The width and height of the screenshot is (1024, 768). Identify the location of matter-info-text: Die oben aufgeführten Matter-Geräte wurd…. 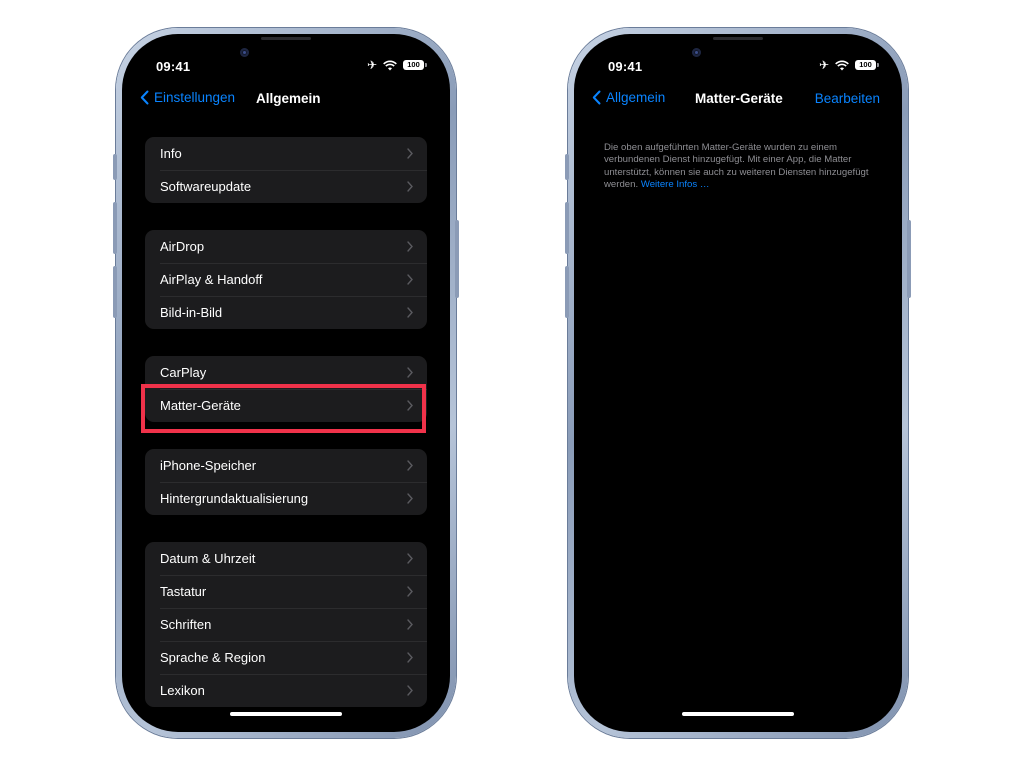
(742, 166).